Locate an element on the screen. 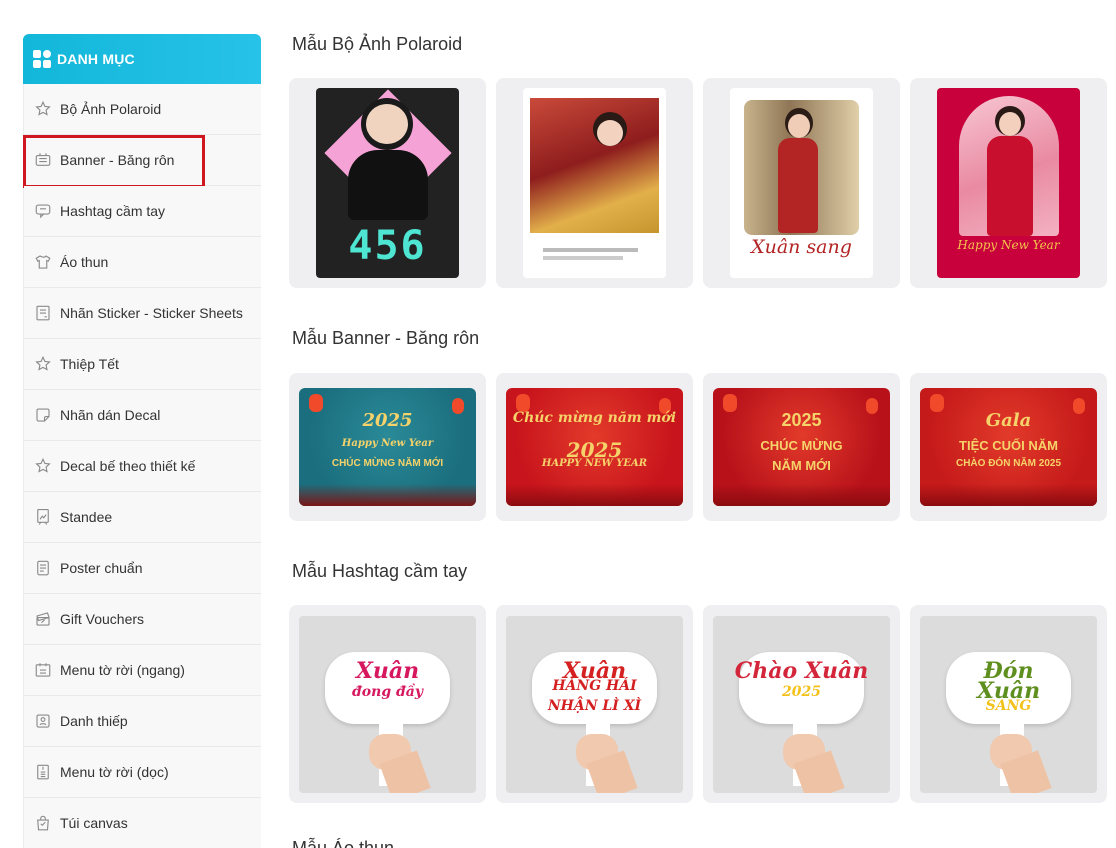  sidebar-item-gift-vouchers: Gift Vouchers is located at coordinates (142, 619).